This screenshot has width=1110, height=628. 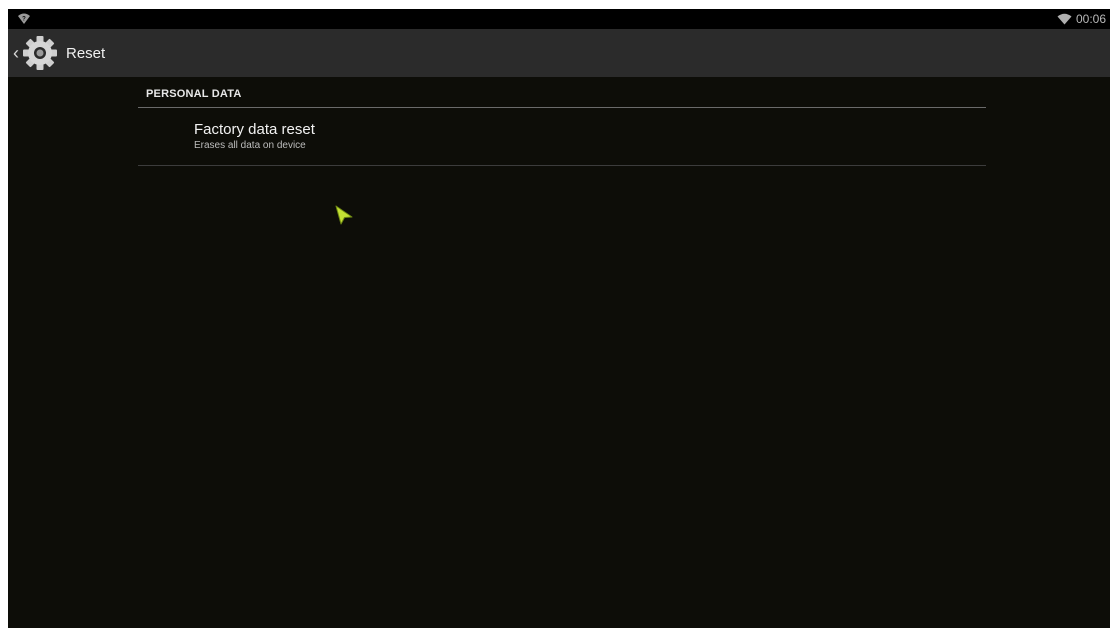 I want to click on item-divider, so click(x=562, y=165).